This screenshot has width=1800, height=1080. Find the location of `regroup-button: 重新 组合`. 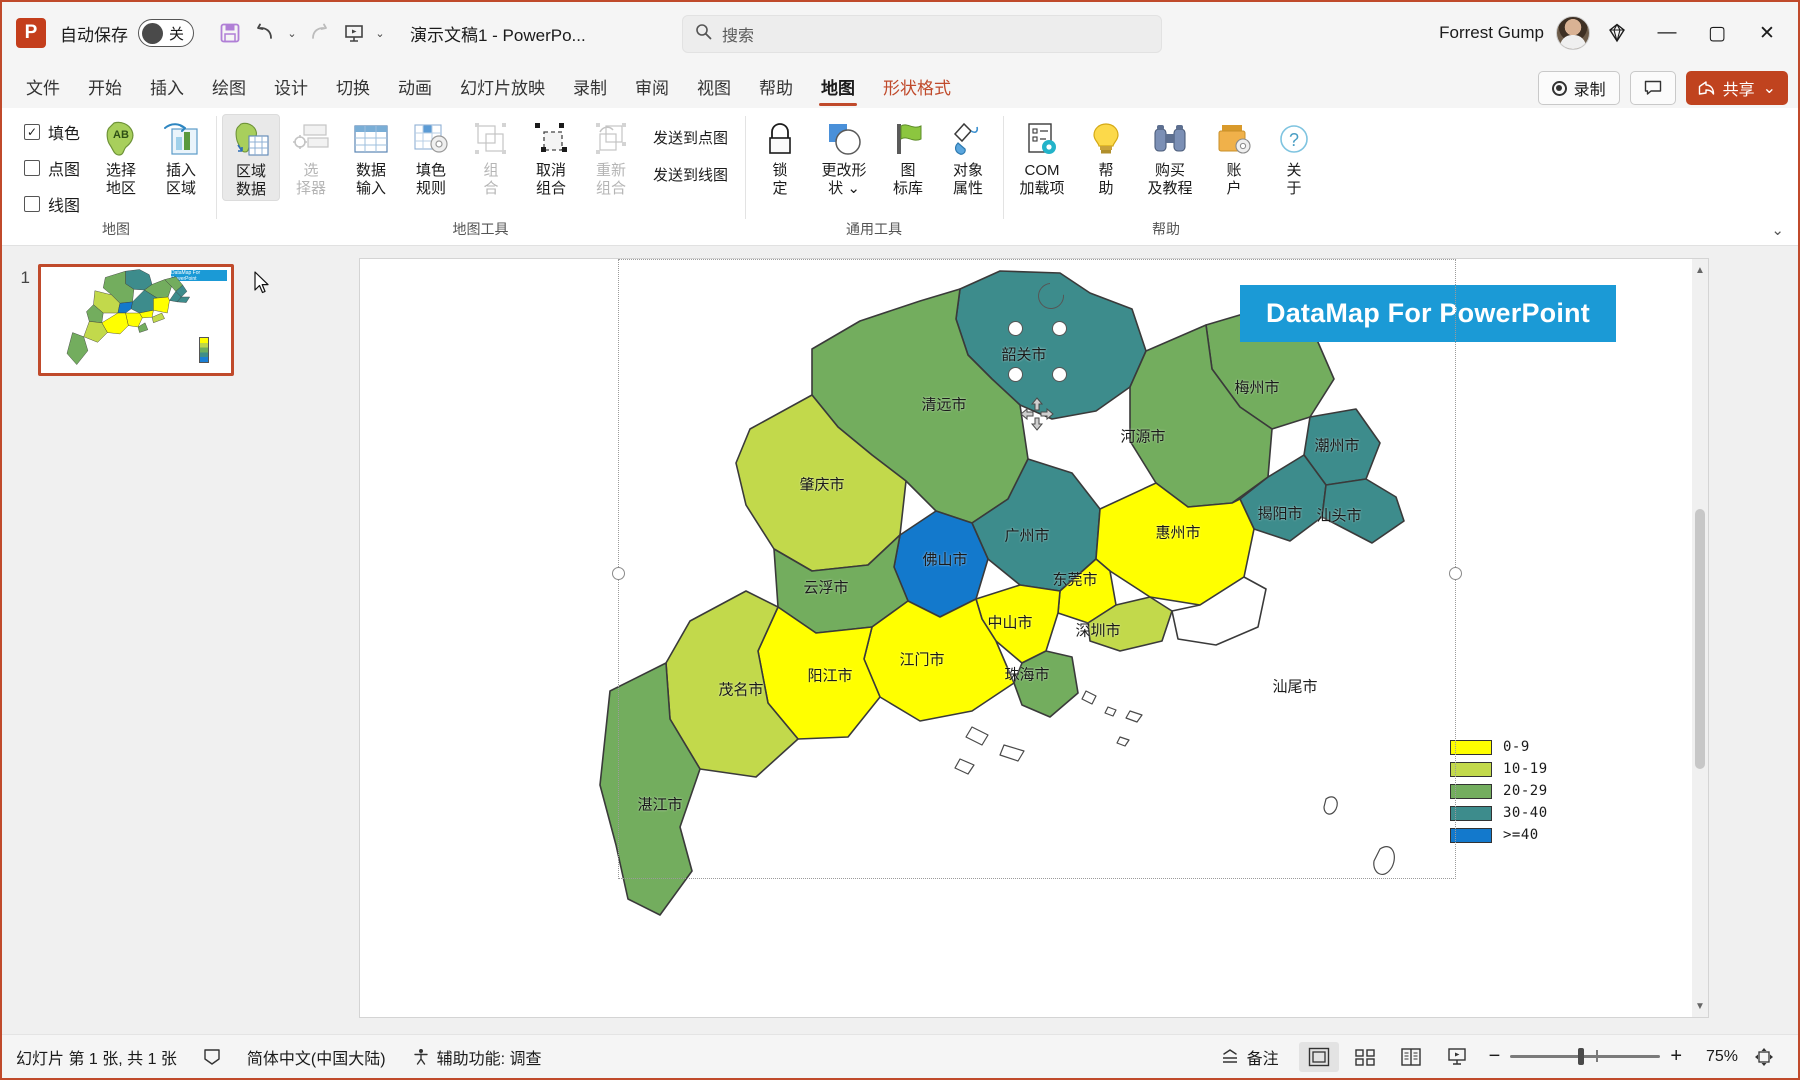

regroup-button: 重新 组合 is located at coordinates (611, 157).